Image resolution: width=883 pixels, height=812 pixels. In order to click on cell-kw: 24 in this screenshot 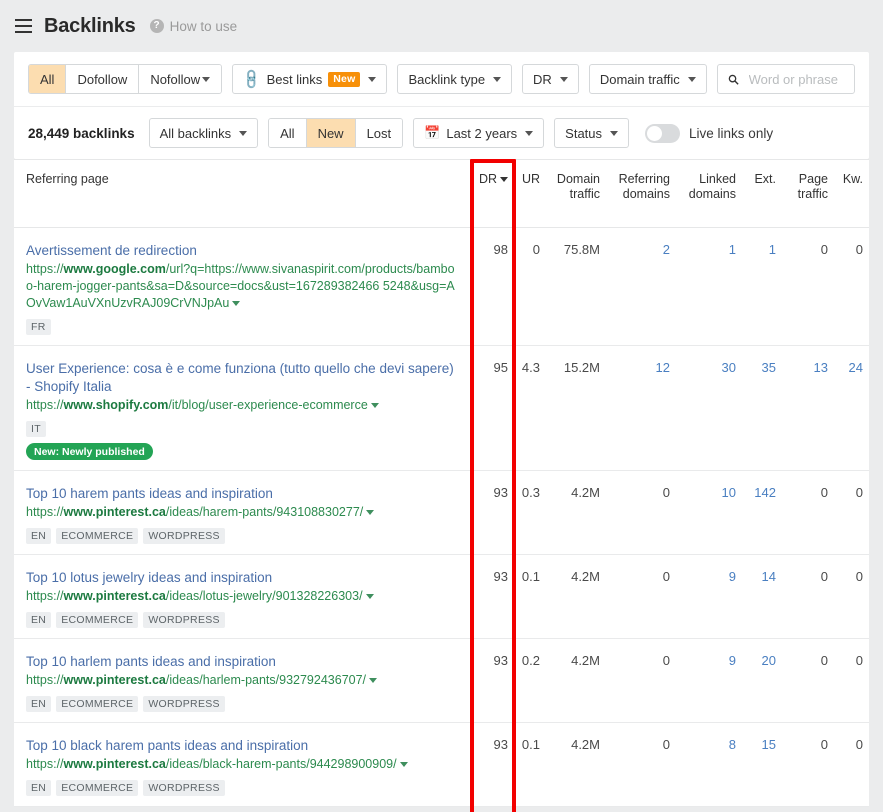, I will do `click(851, 408)`.